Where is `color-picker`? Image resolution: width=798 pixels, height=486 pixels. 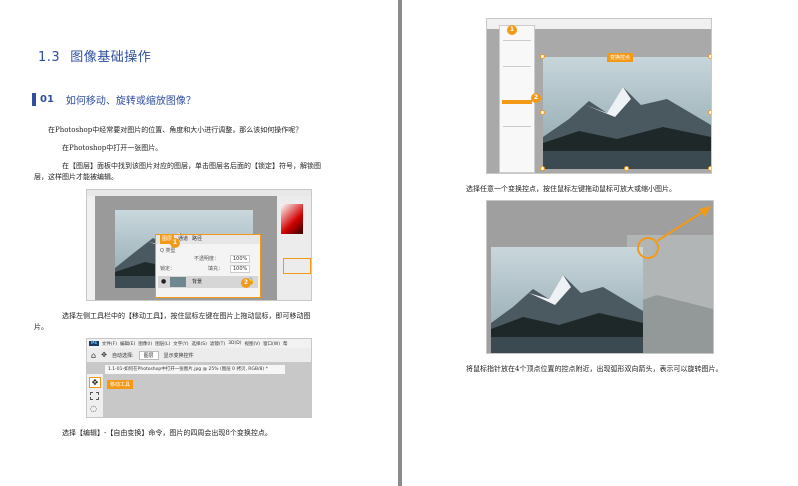
color-picker is located at coordinates (292, 219).